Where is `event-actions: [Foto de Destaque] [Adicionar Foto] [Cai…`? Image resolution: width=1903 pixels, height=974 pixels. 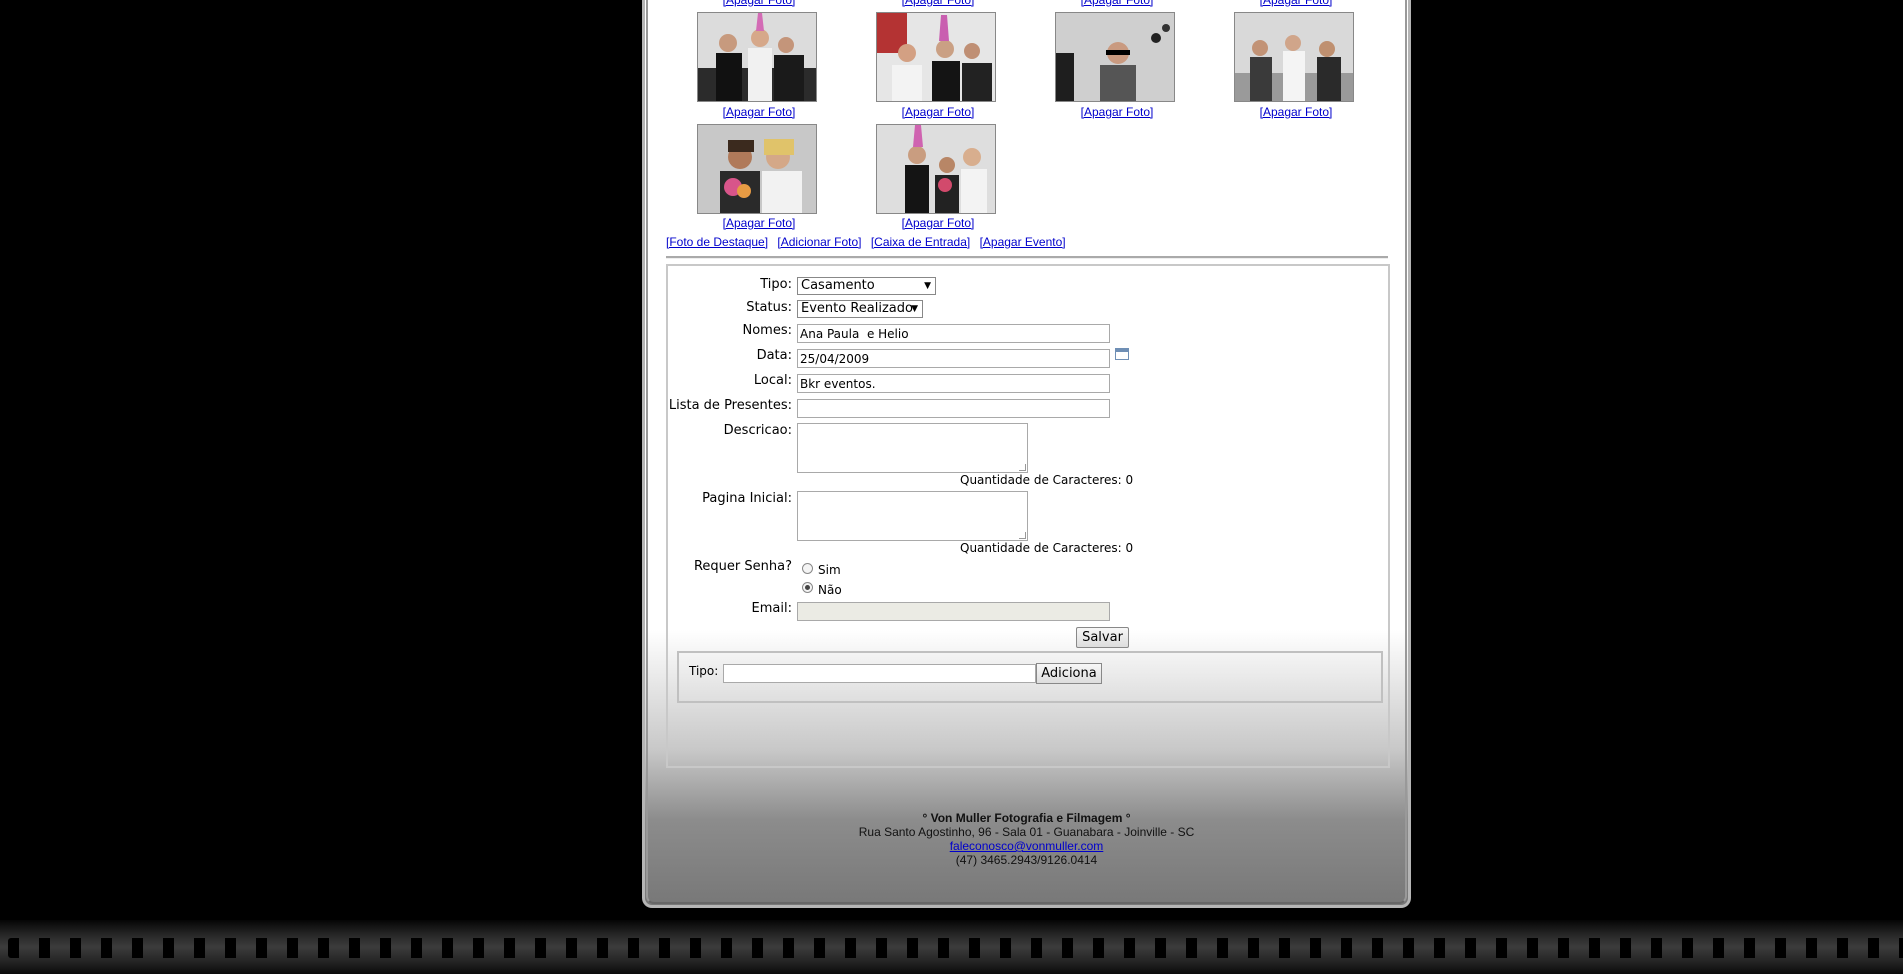 event-actions: [Foto de Destaque] [Adicionar Foto] [Cai… is located at coordinates (869, 242).